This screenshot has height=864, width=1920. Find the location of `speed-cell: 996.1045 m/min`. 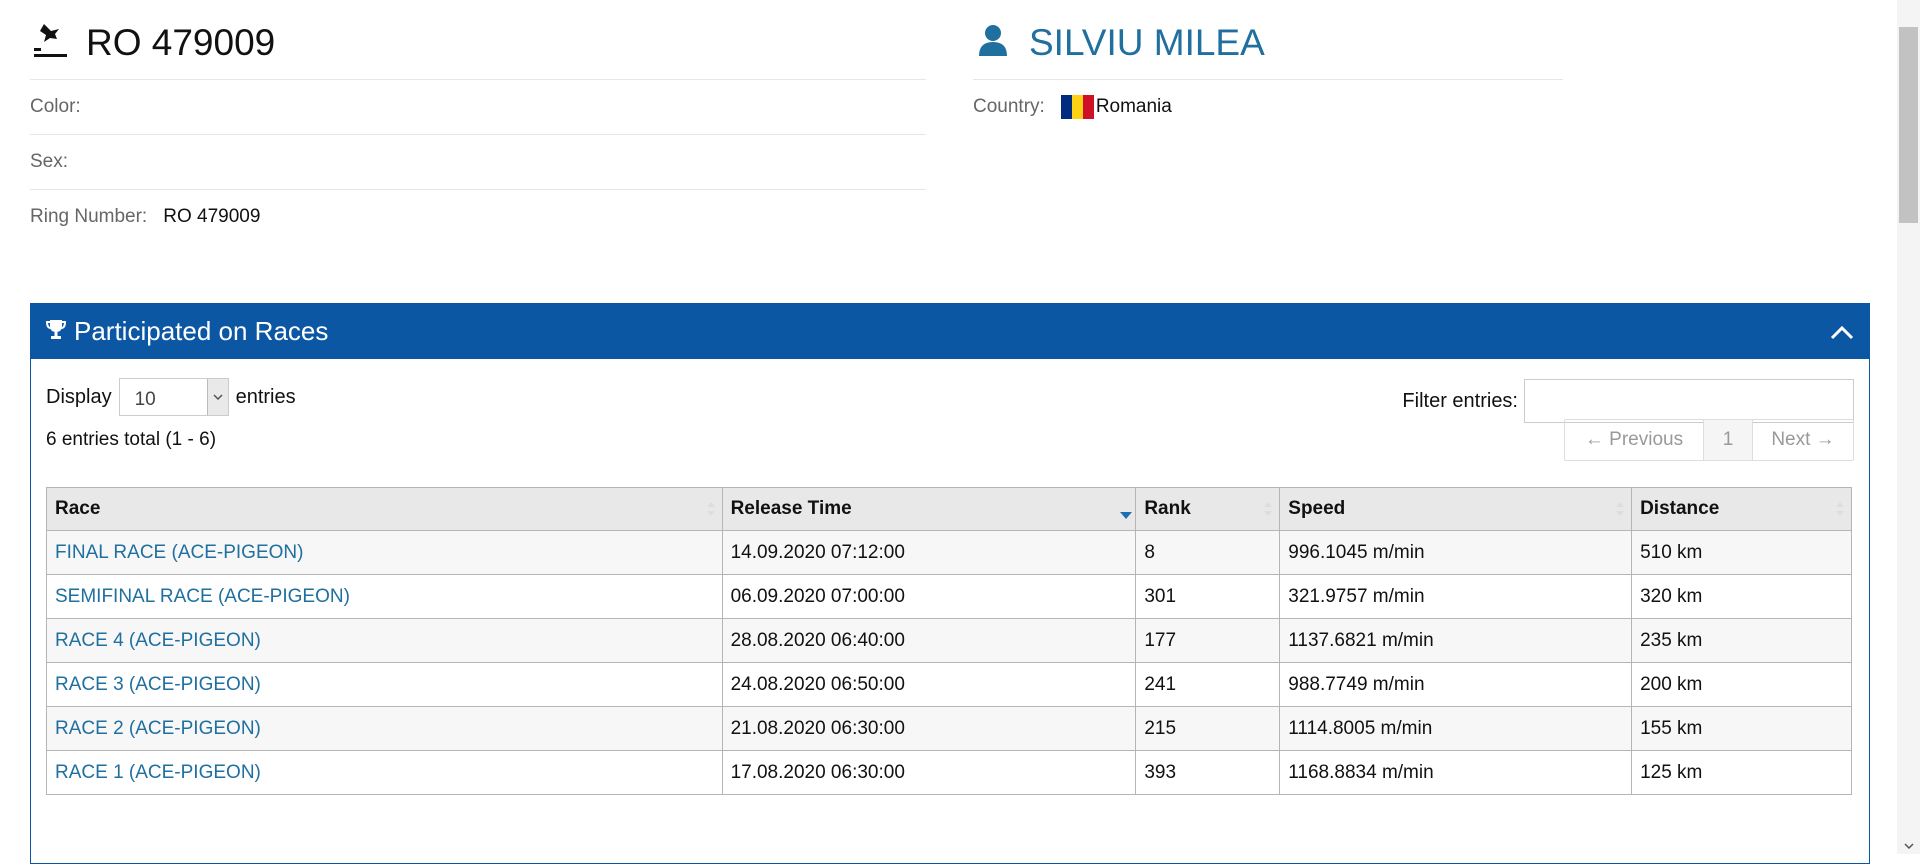

speed-cell: 996.1045 m/min is located at coordinates (1456, 552).